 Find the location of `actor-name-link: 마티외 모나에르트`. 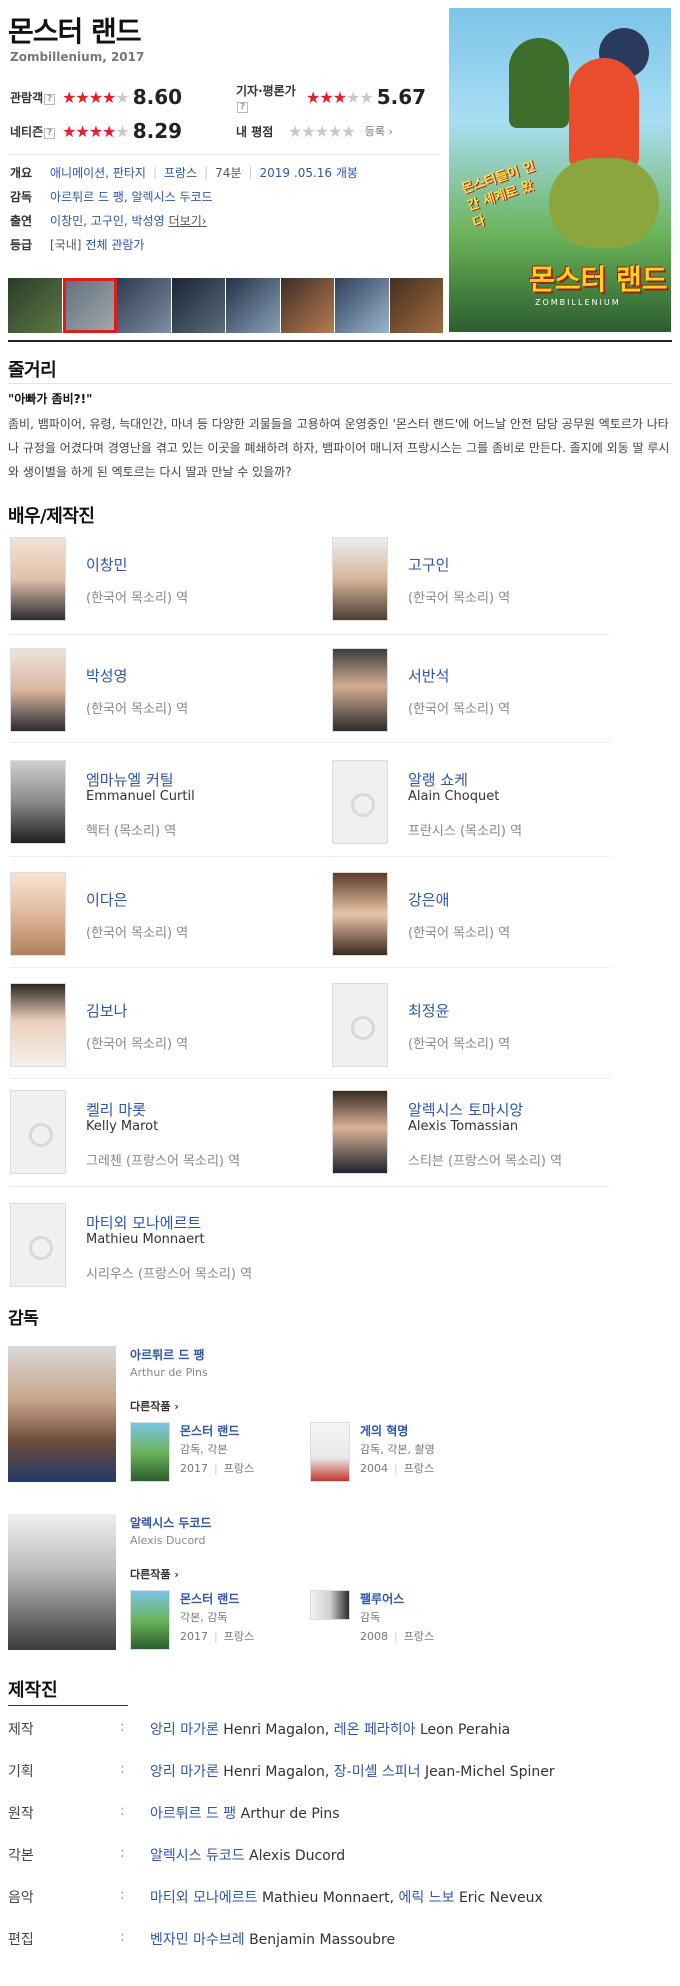

actor-name-link: 마티외 모나에르트 is located at coordinates (143, 1222).